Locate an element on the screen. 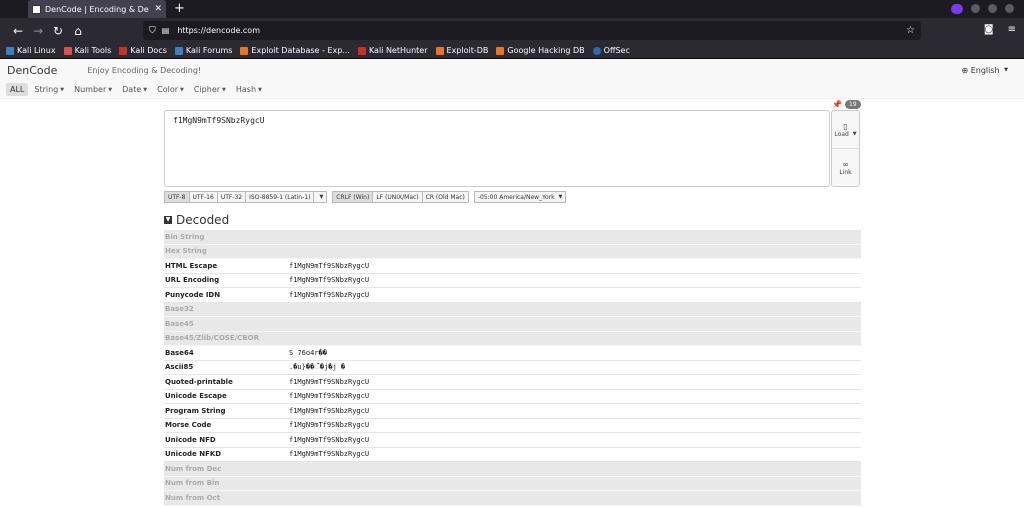 Image resolution: width=1024 pixels, height=508 pixels. bookmark-kali-docs: Kali Docs is located at coordinates (143, 50).